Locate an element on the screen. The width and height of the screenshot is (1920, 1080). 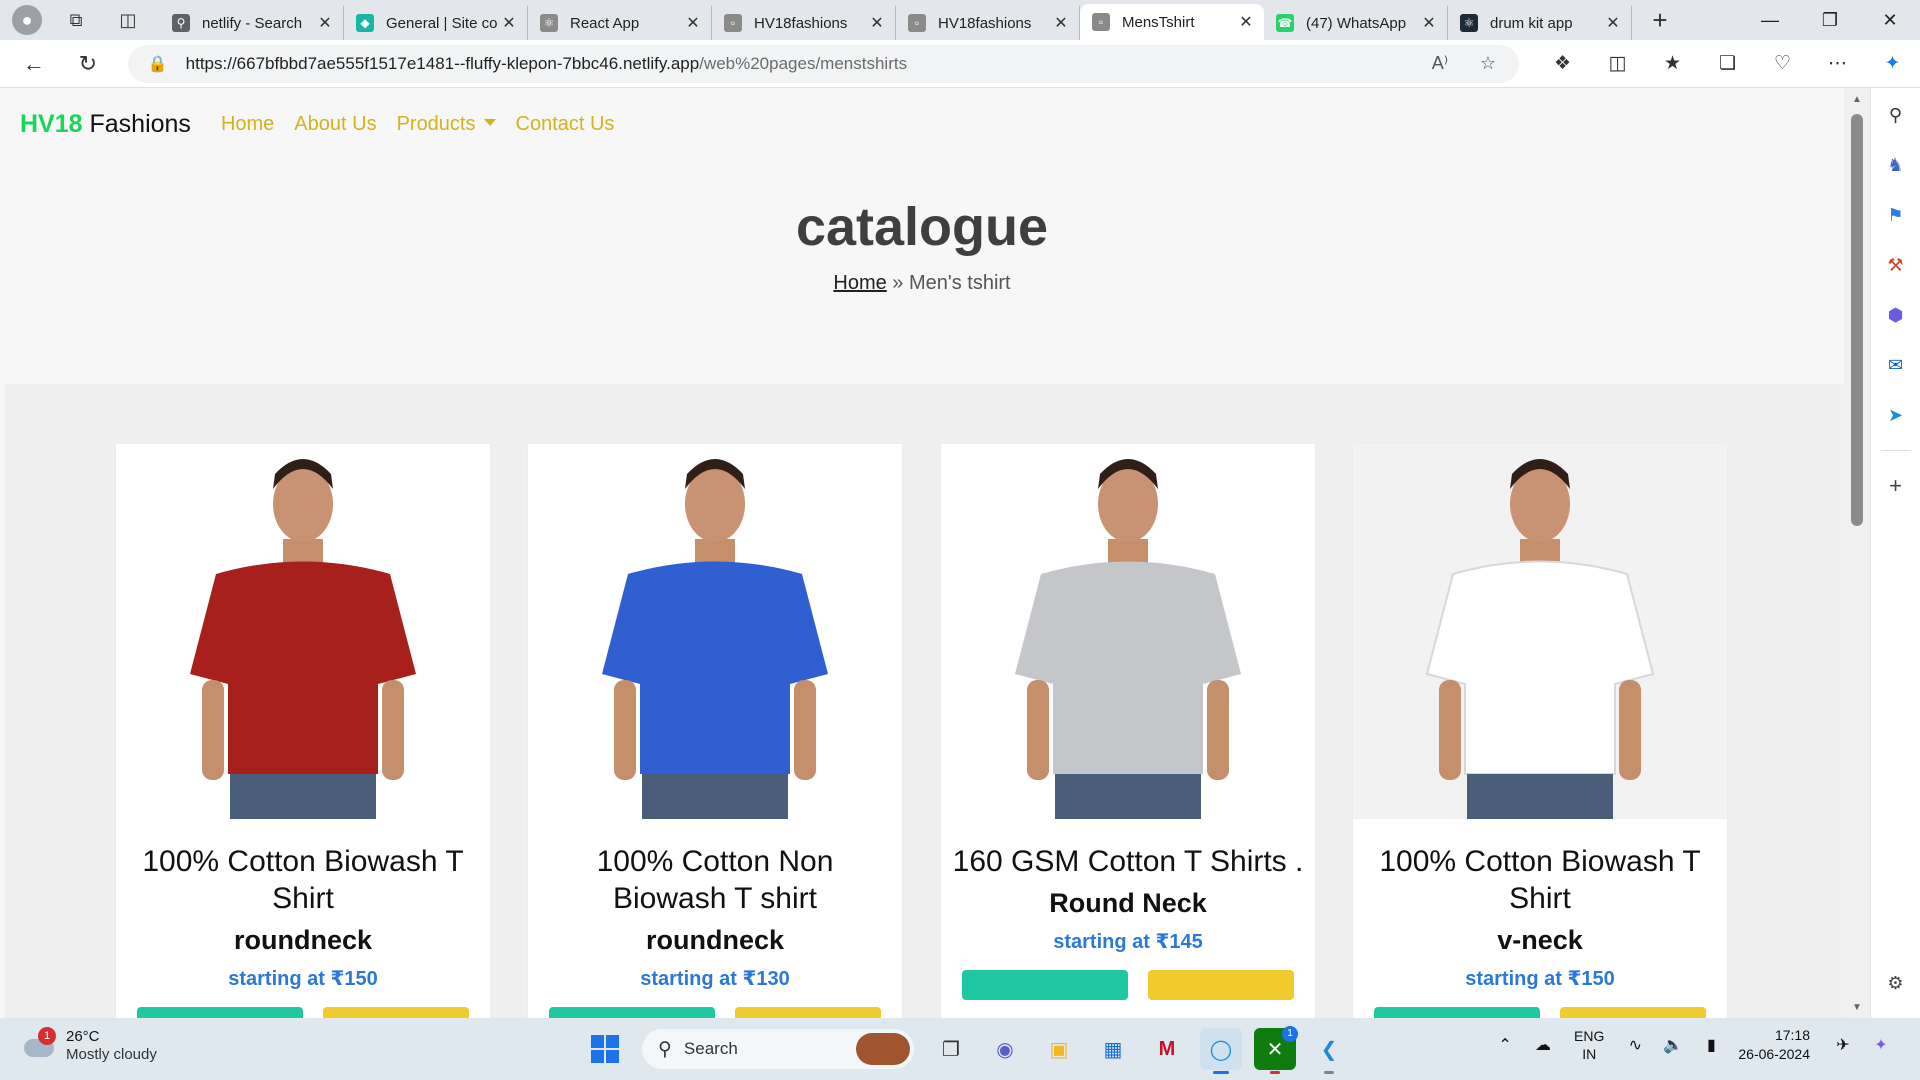
tools-icon: ⚒ is located at coordinates (1896, 265).